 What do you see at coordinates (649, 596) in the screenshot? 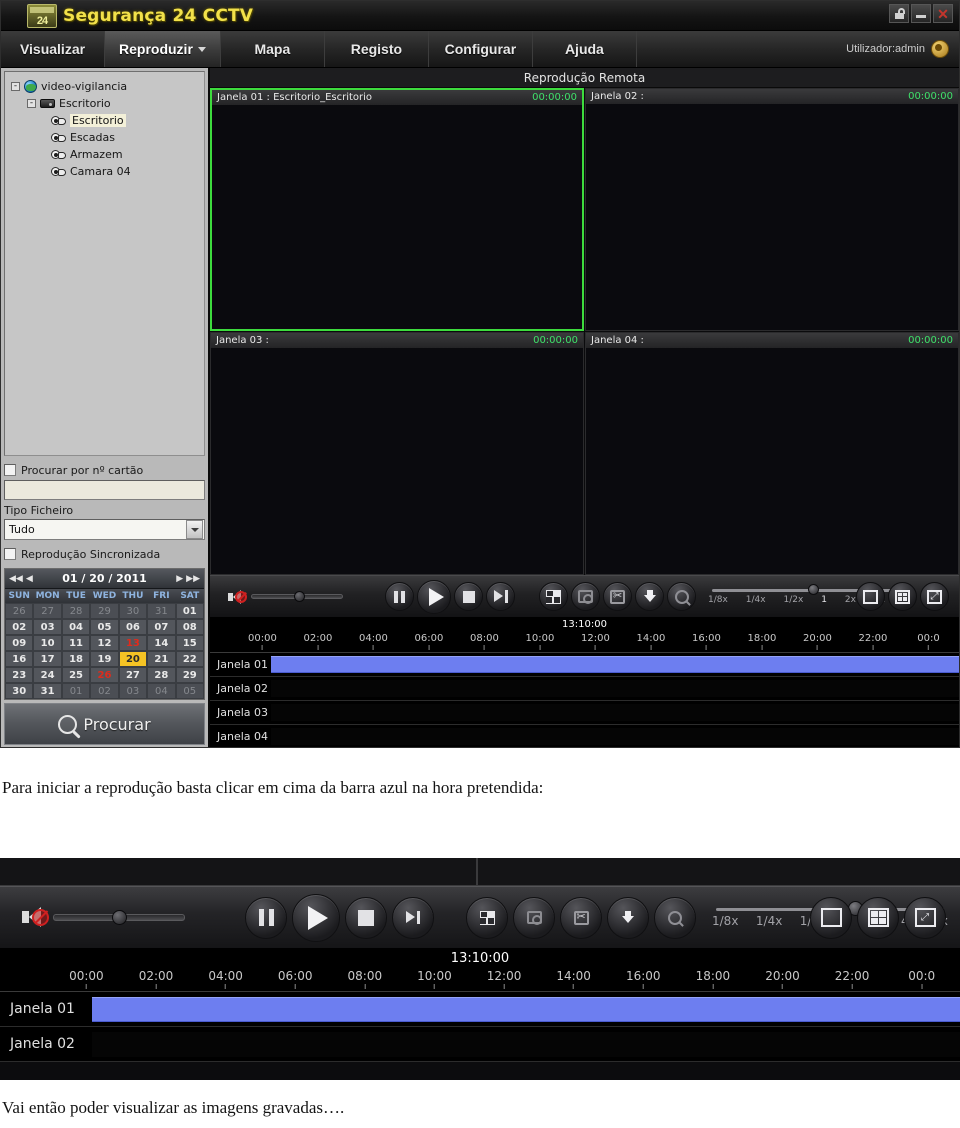
I see `download-button` at bounding box center [649, 596].